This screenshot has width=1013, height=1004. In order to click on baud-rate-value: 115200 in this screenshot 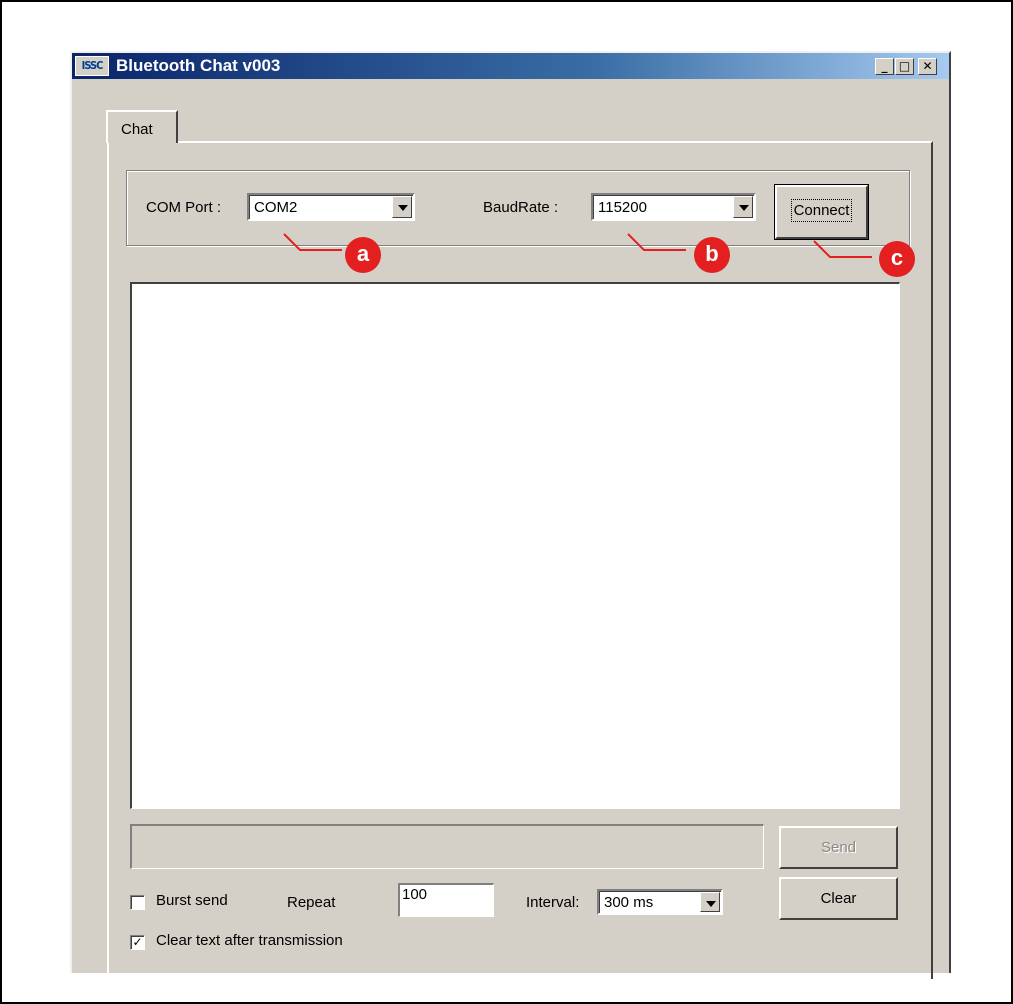, I will do `click(622, 207)`.